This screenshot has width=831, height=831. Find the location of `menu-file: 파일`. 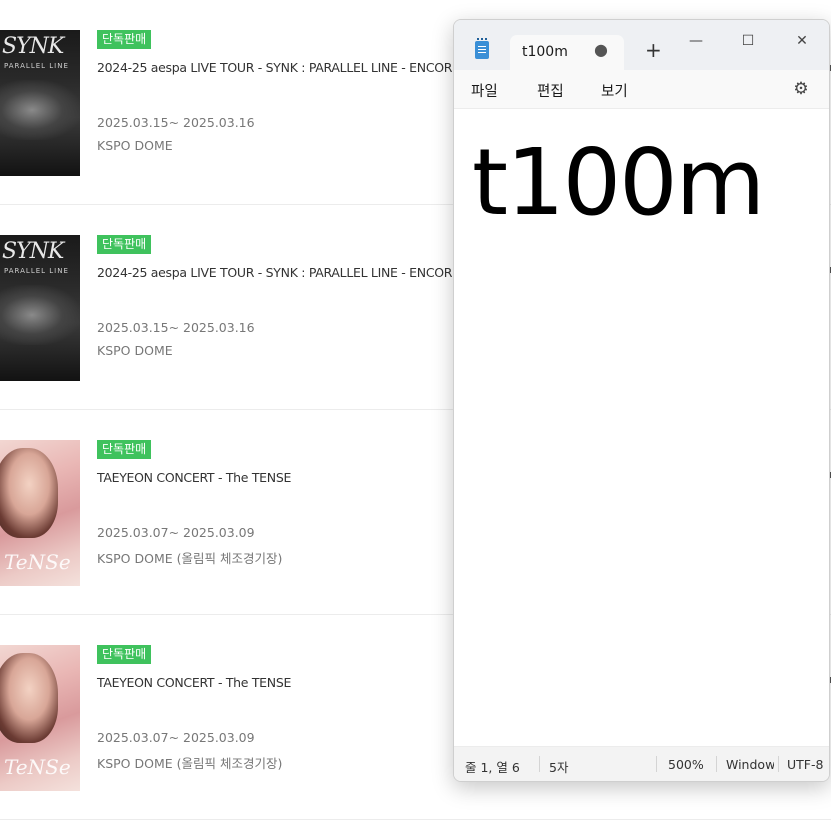

menu-file: 파일 is located at coordinates (484, 90).